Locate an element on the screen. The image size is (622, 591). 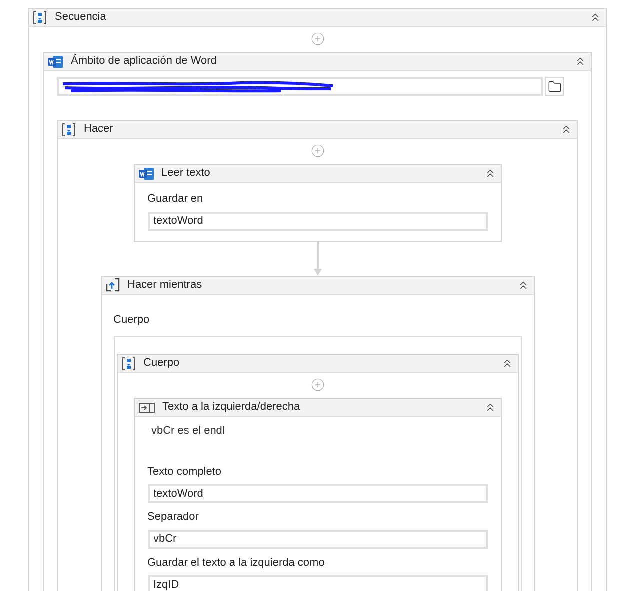
activity-title: Cuerpo is located at coordinates (162, 364).